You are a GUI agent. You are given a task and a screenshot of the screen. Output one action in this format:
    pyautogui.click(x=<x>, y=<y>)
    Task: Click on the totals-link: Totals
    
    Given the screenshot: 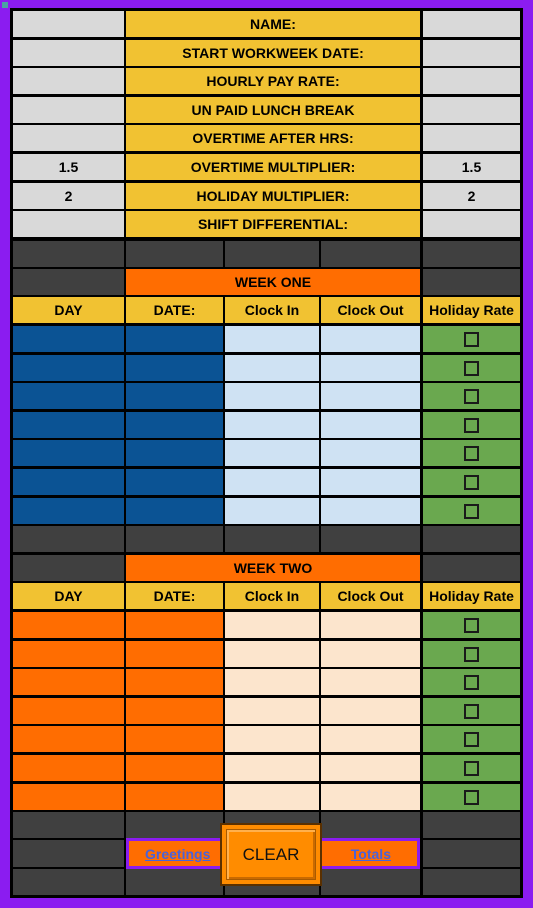 What is the action you would take?
    pyautogui.click(x=371, y=854)
    